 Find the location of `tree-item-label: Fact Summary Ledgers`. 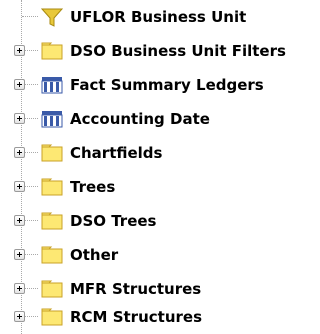

tree-item-label: Fact Summary Ledgers is located at coordinates (167, 85).